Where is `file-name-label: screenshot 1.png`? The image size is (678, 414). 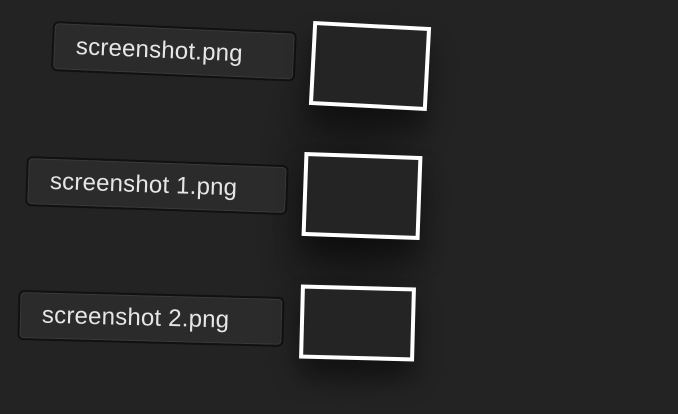 file-name-label: screenshot 1.png is located at coordinates (157, 186).